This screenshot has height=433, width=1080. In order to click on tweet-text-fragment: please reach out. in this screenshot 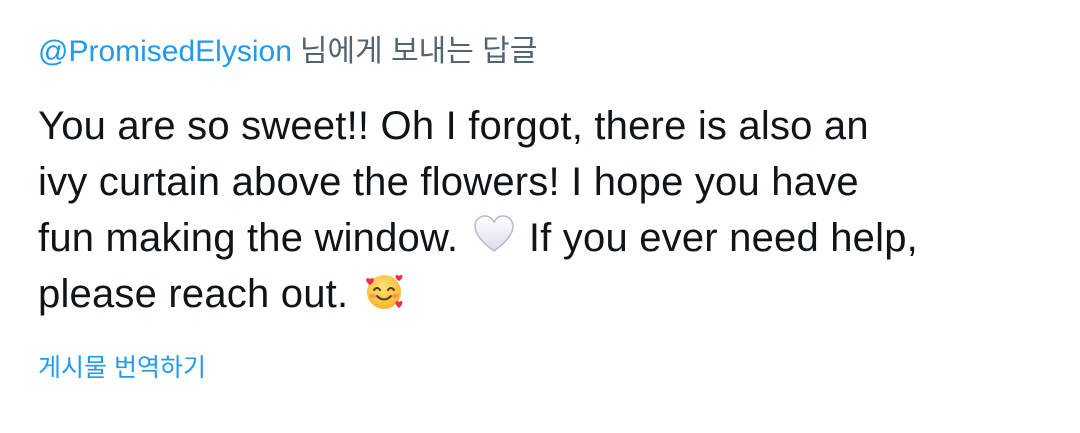, I will do `click(193, 294)`.